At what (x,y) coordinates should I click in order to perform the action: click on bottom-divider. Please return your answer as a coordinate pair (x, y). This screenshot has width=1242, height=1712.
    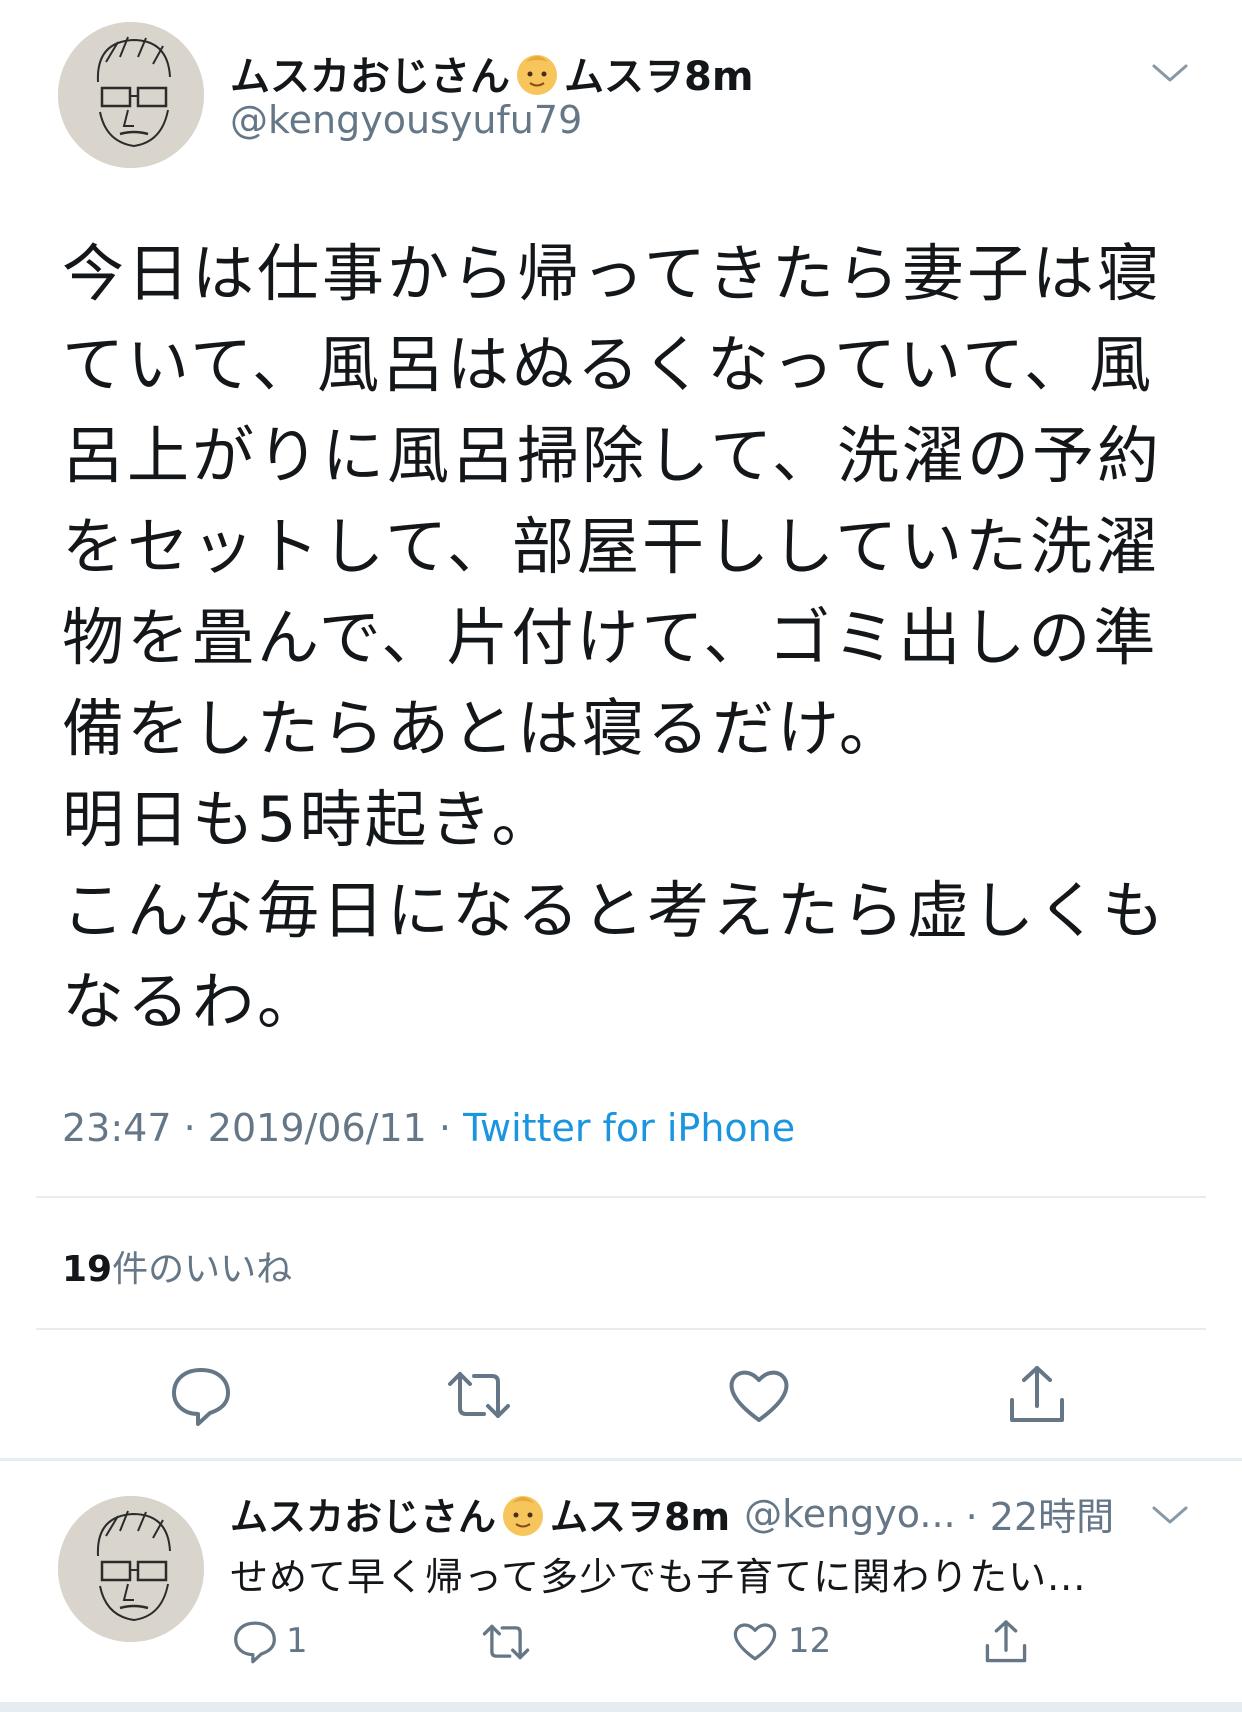
    Looking at the image, I should click on (621, 1707).